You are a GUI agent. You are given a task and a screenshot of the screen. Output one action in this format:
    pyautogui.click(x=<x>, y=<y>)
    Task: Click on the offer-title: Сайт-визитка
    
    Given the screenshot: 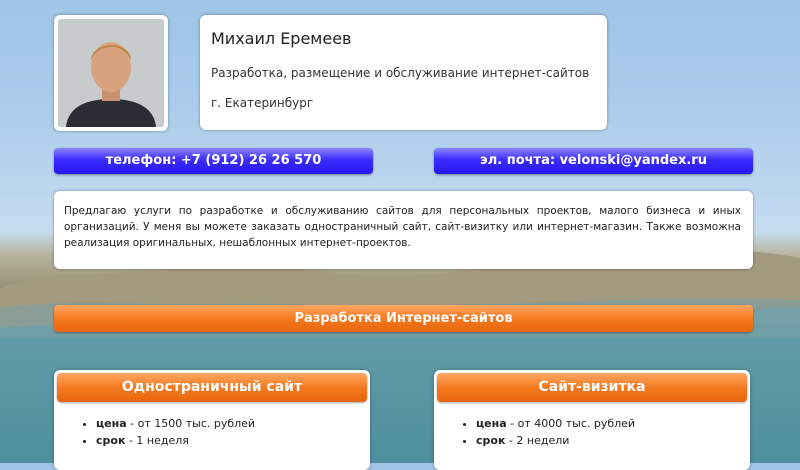 What is the action you would take?
    pyautogui.click(x=592, y=387)
    